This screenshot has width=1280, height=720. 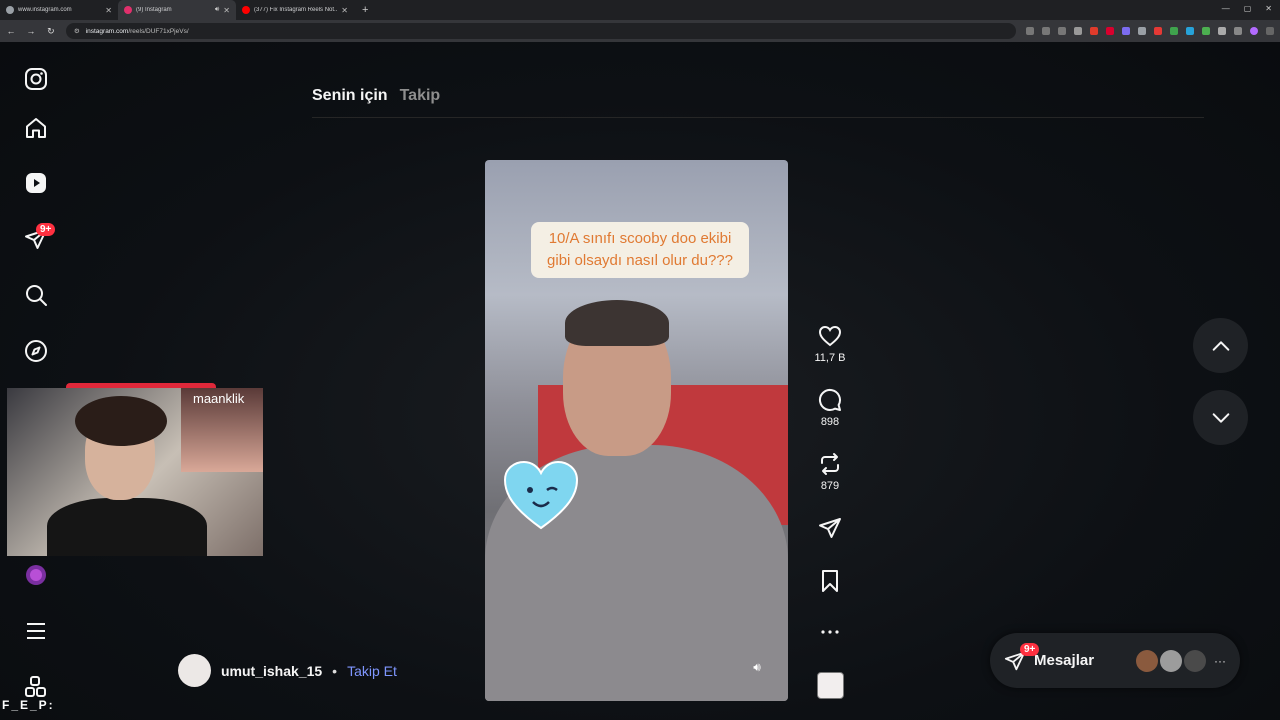 What do you see at coordinates (830, 336) in the screenshot?
I see `heart-icon` at bounding box center [830, 336].